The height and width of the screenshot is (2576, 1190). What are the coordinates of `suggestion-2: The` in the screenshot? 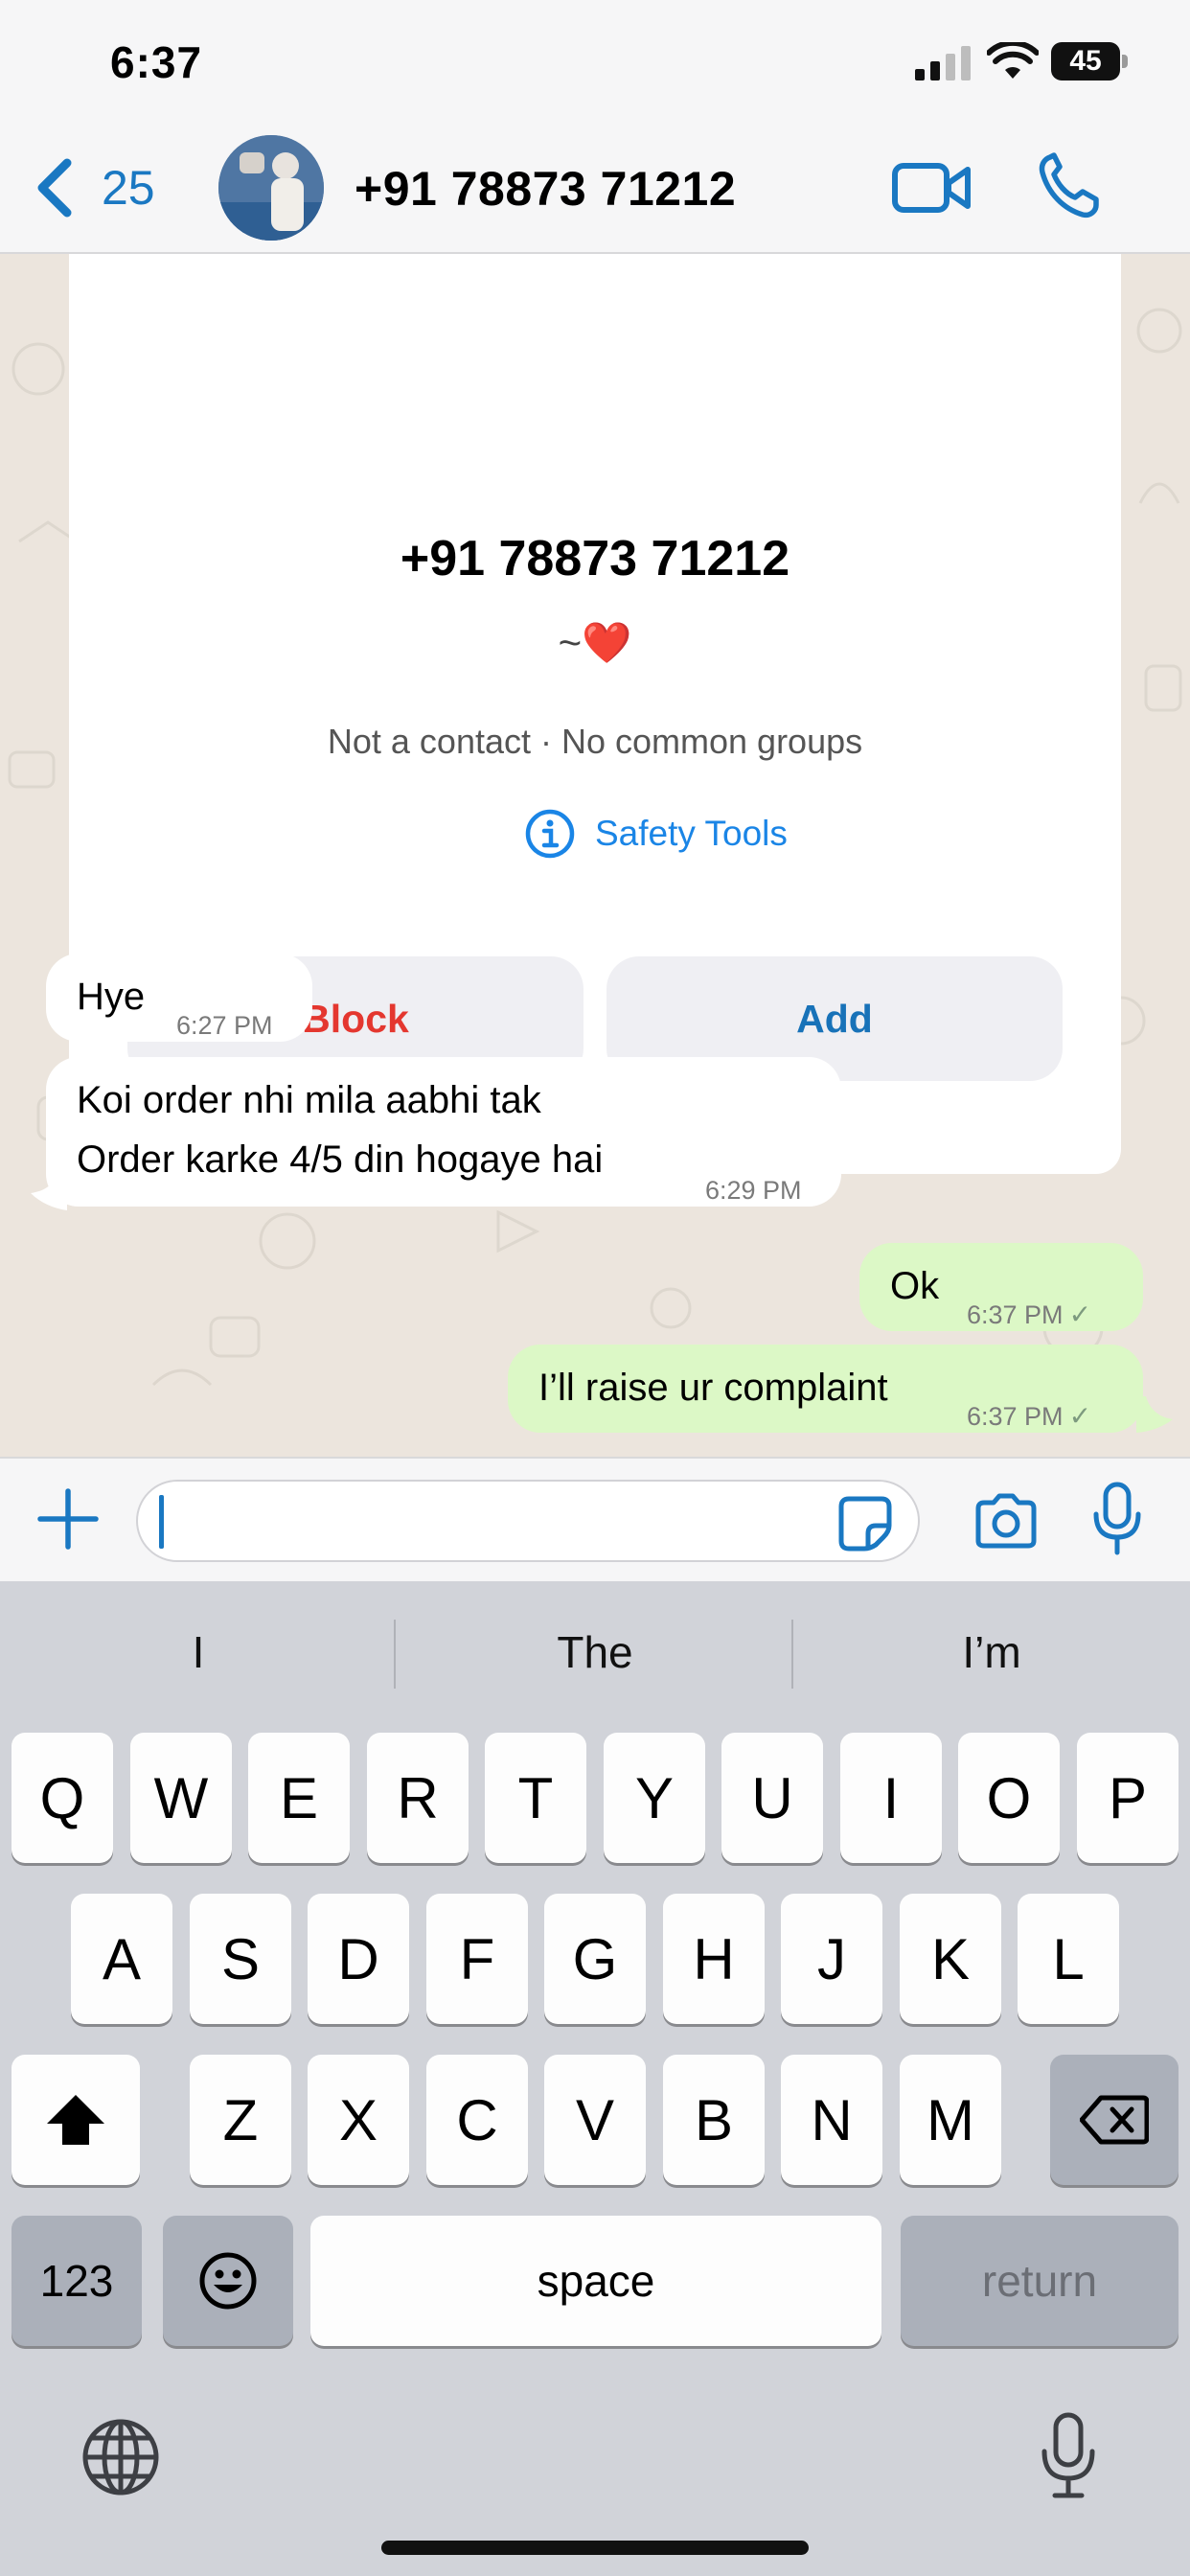 It's located at (595, 1652).